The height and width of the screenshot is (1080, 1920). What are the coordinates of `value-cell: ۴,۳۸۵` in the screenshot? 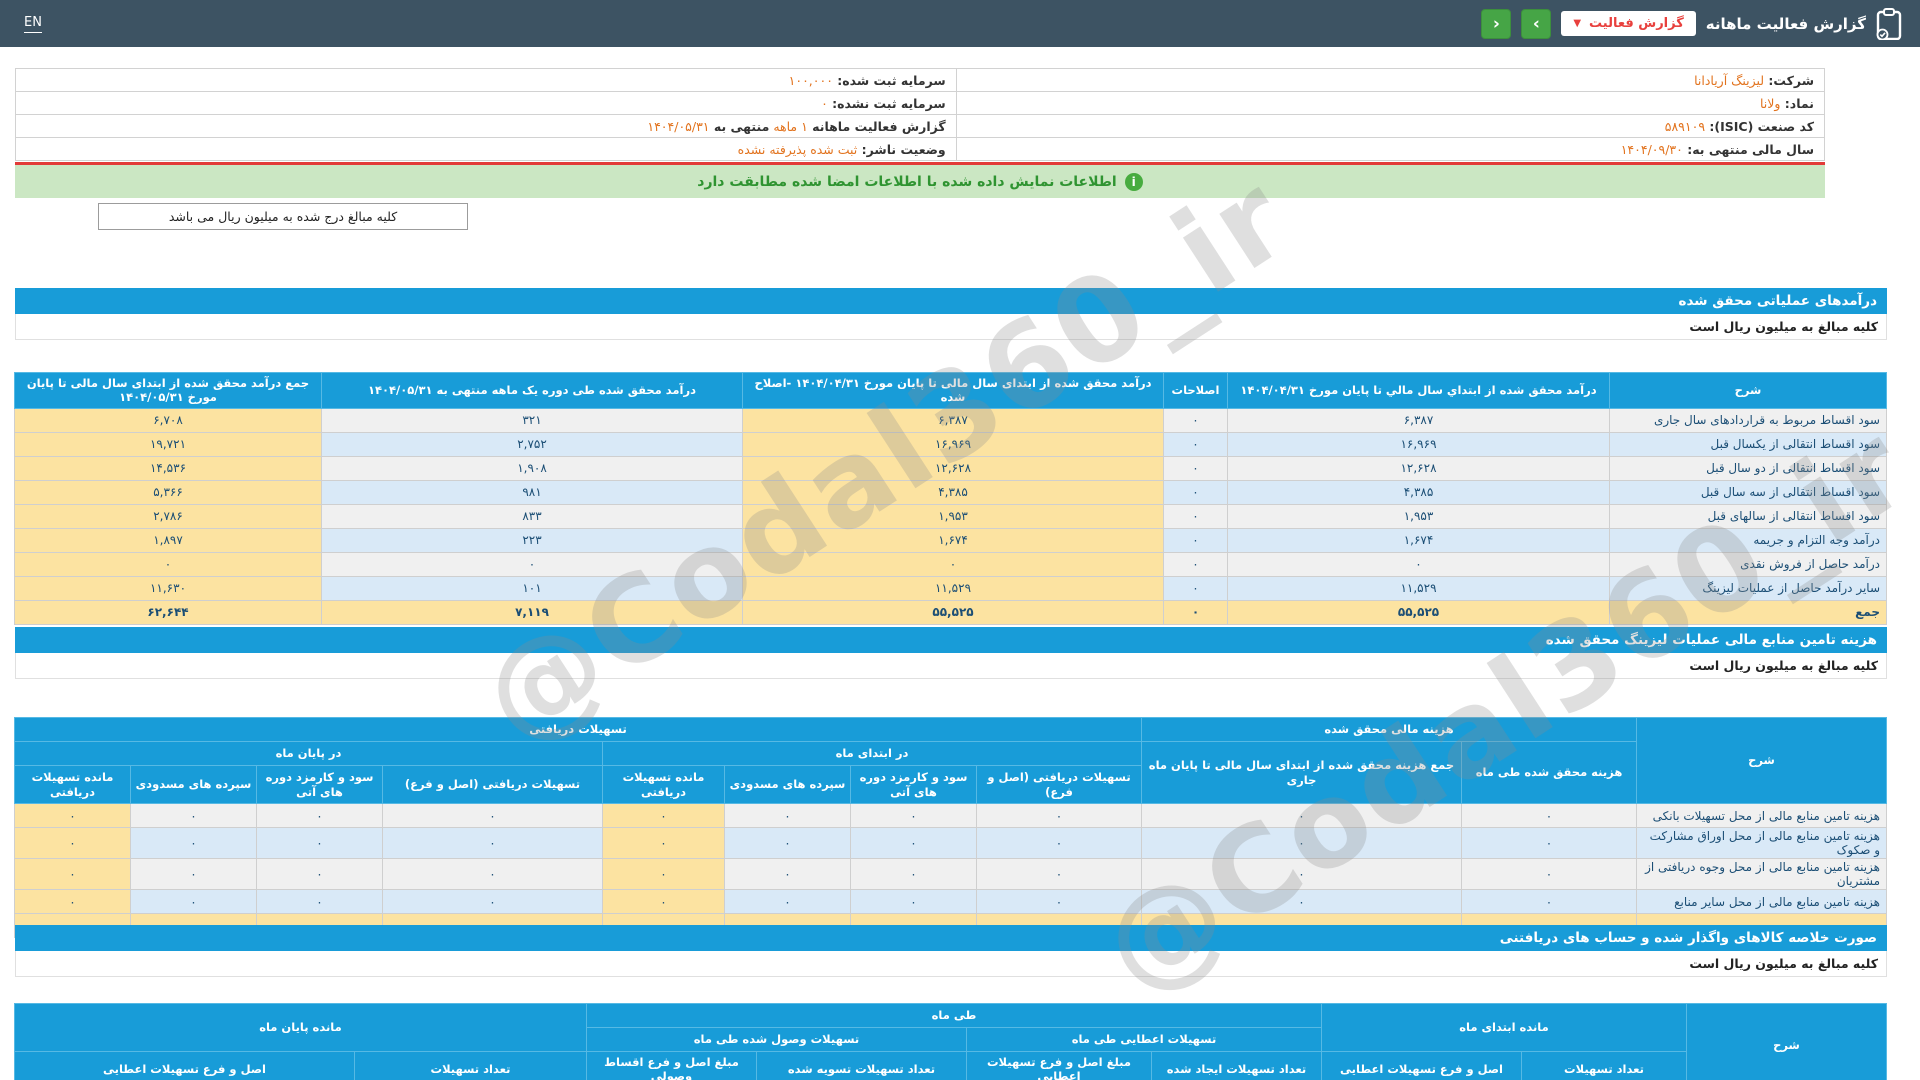 It's located at (953, 492).